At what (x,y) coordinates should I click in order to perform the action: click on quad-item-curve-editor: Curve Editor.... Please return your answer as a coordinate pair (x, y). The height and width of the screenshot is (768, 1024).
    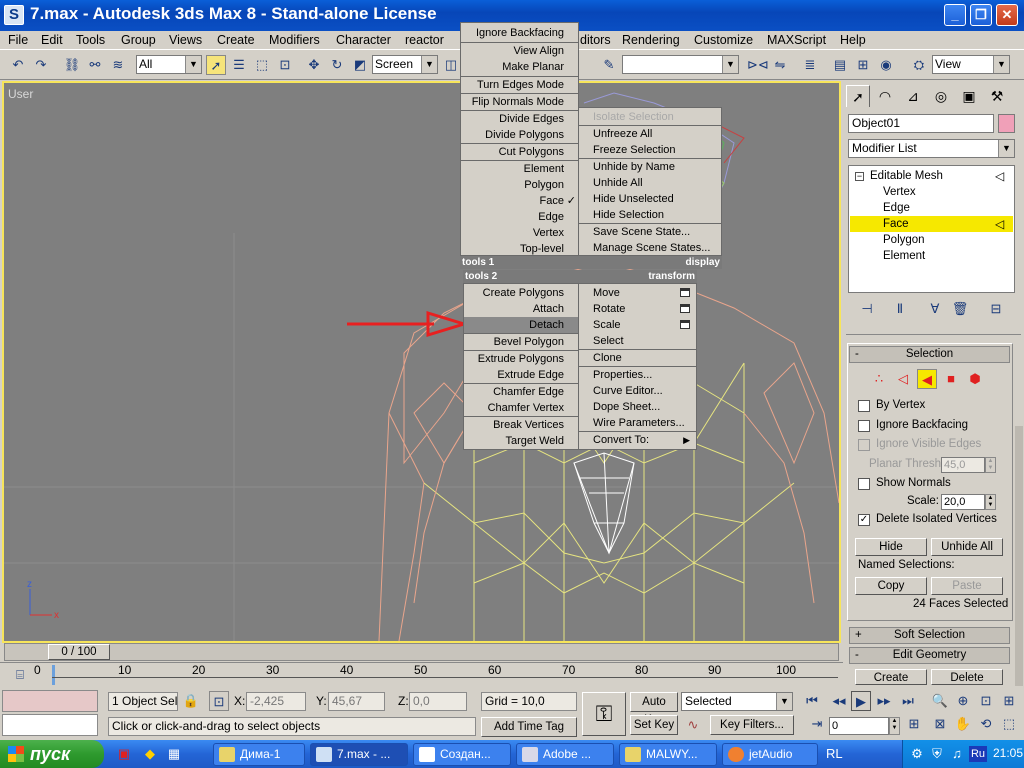
    Looking at the image, I should click on (637, 391).